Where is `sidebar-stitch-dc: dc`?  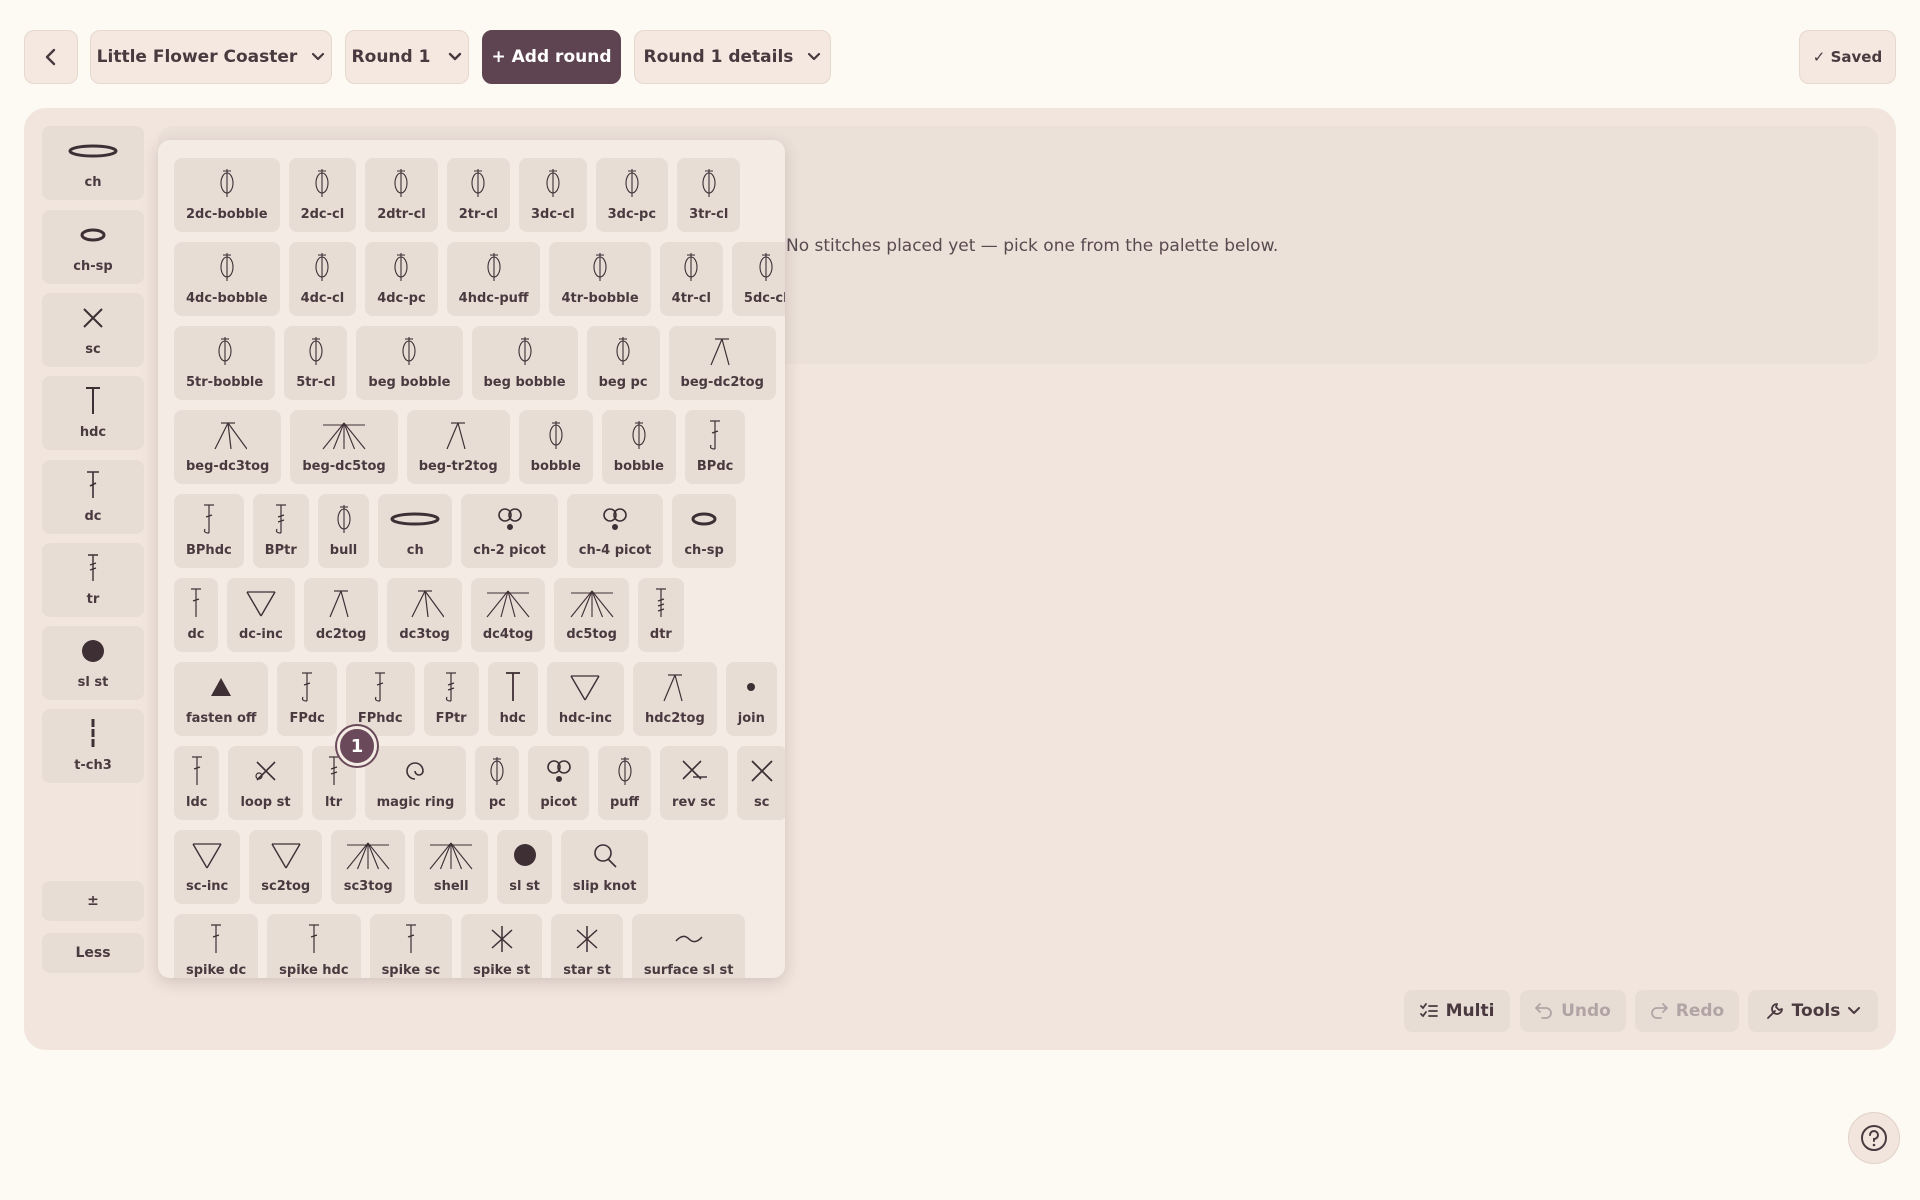 sidebar-stitch-dc: dc is located at coordinates (93, 497).